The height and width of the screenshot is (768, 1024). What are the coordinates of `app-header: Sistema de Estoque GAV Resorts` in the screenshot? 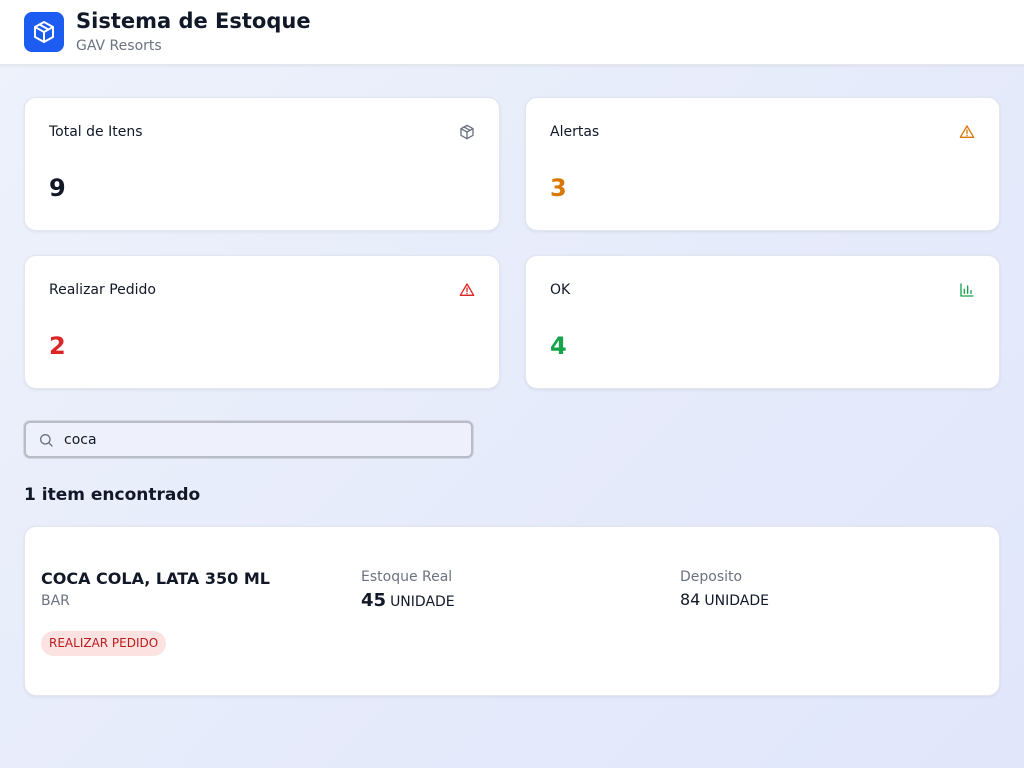 It's located at (512, 32).